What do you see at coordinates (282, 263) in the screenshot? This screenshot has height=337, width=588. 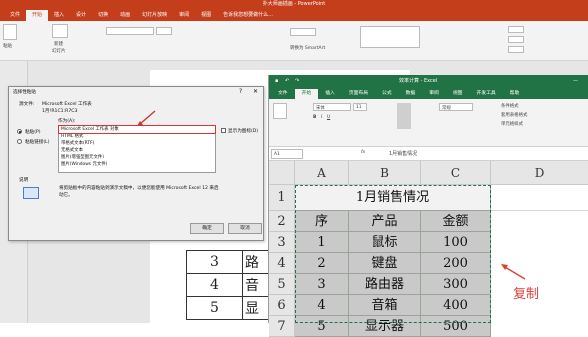 I see `row-header: 4` at bounding box center [282, 263].